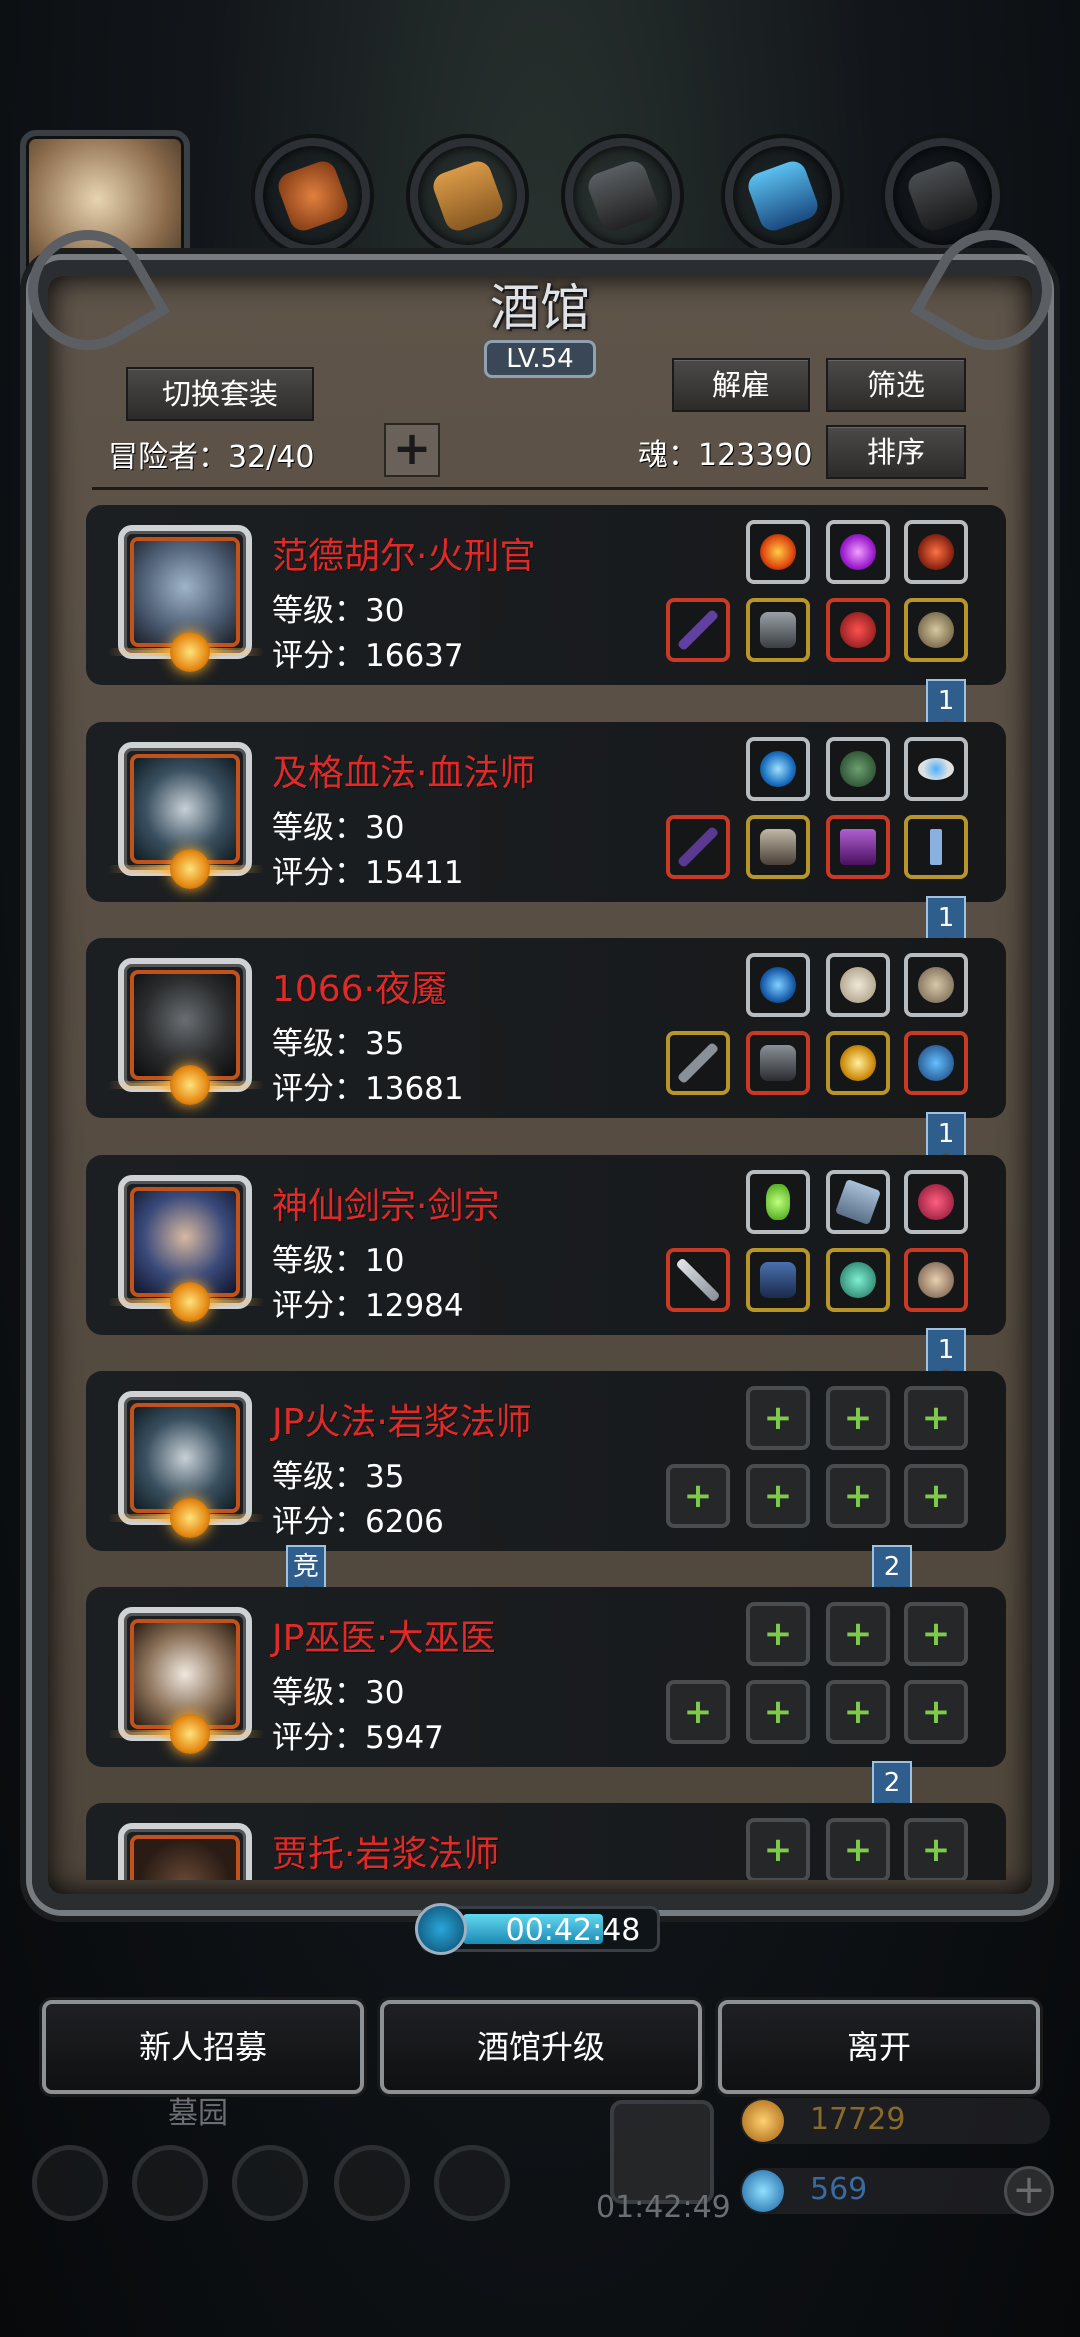  Describe the element at coordinates (896, 385) in the screenshot. I see `filter-button: 筛选` at that location.